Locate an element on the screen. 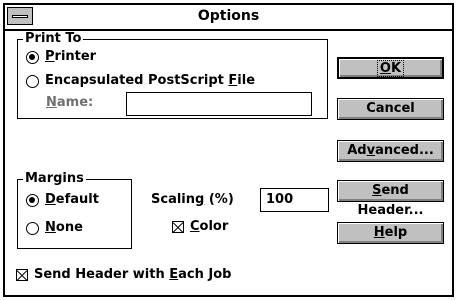  send-header-each-job-checkbox: Send Header with Each Job is located at coordinates (124, 275).